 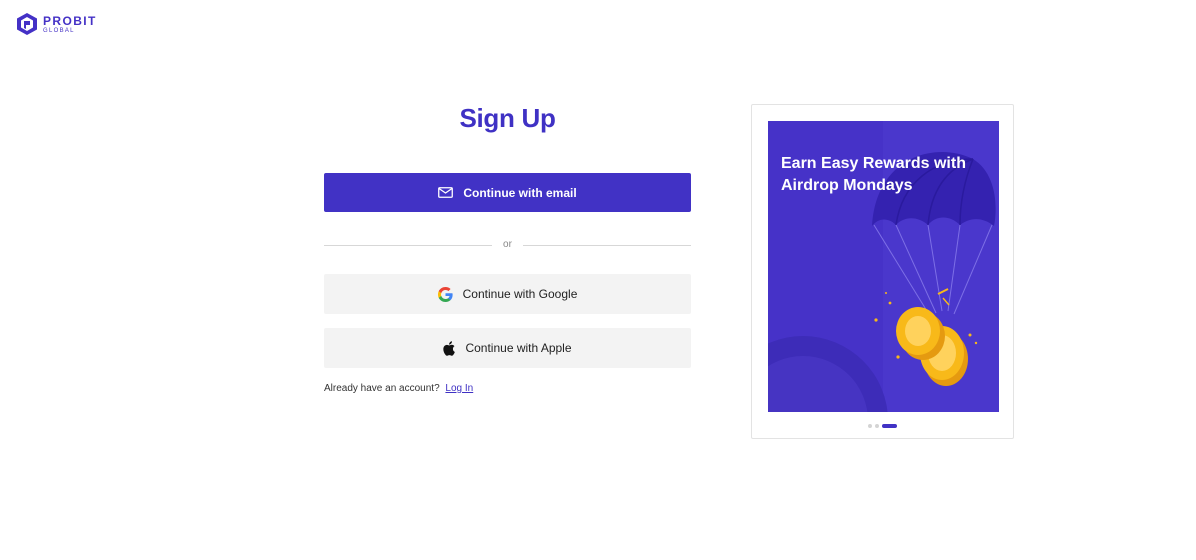 What do you see at coordinates (520, 192) in the screenshot?
I see `email-button-label: Continue with email` at bounding box center [520, 192].